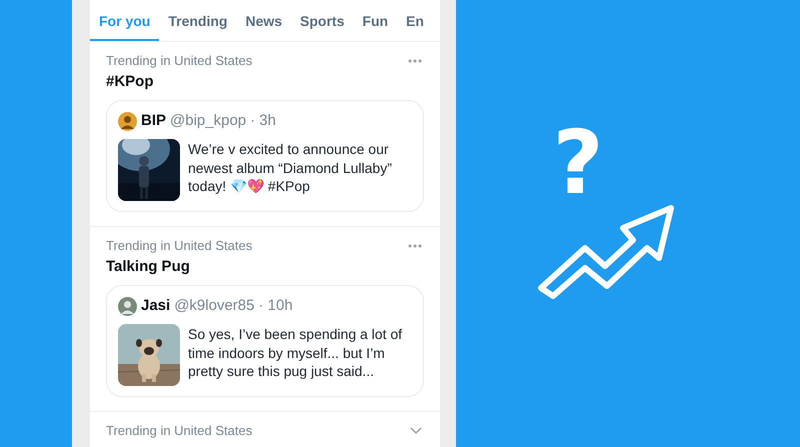 This screenshot has width=800, height=447. What do you see at coordinates (265, 267) in the screenshot?
I see `trend-title: Talking Pug` at bounding box center [265, 267].